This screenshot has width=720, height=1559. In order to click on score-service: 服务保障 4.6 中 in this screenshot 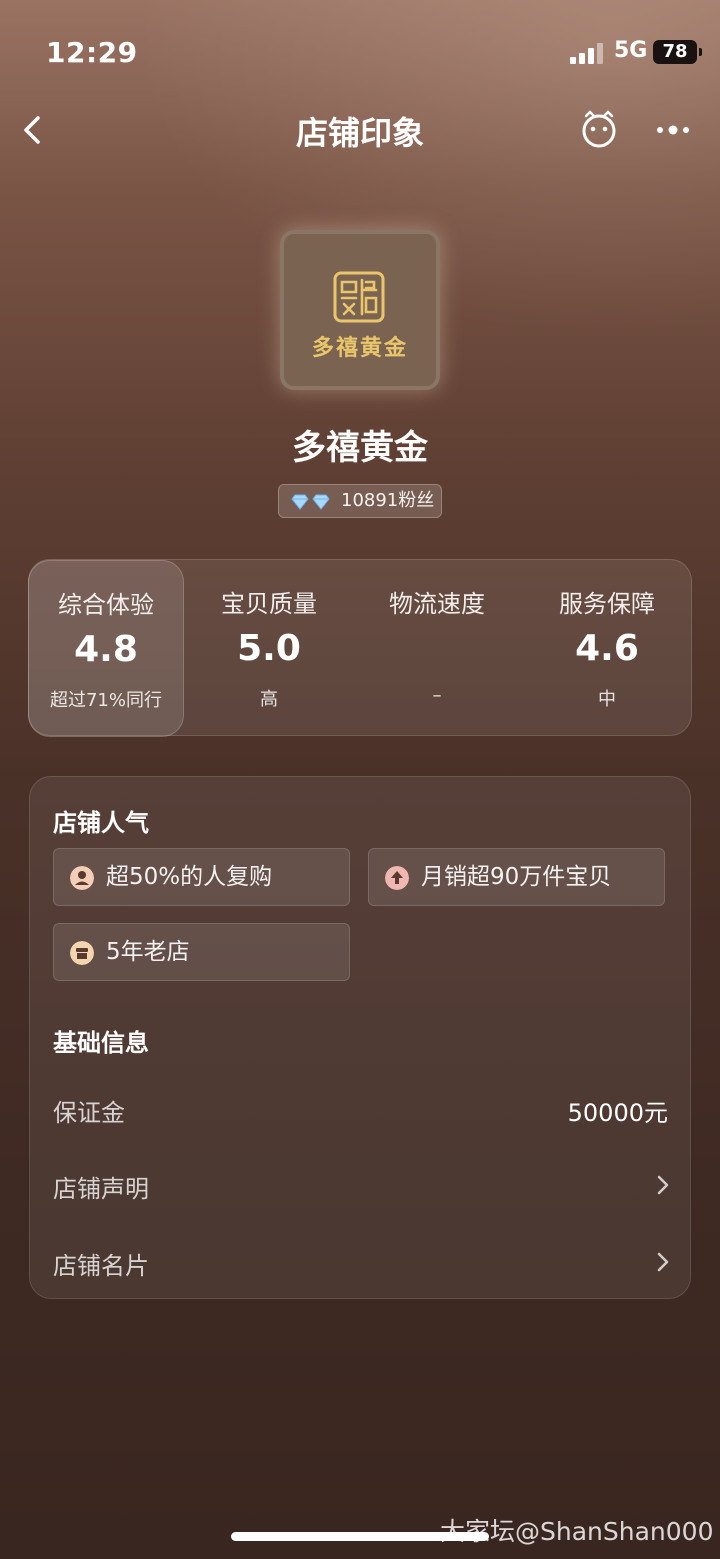, I will do `click(607, 648)`.